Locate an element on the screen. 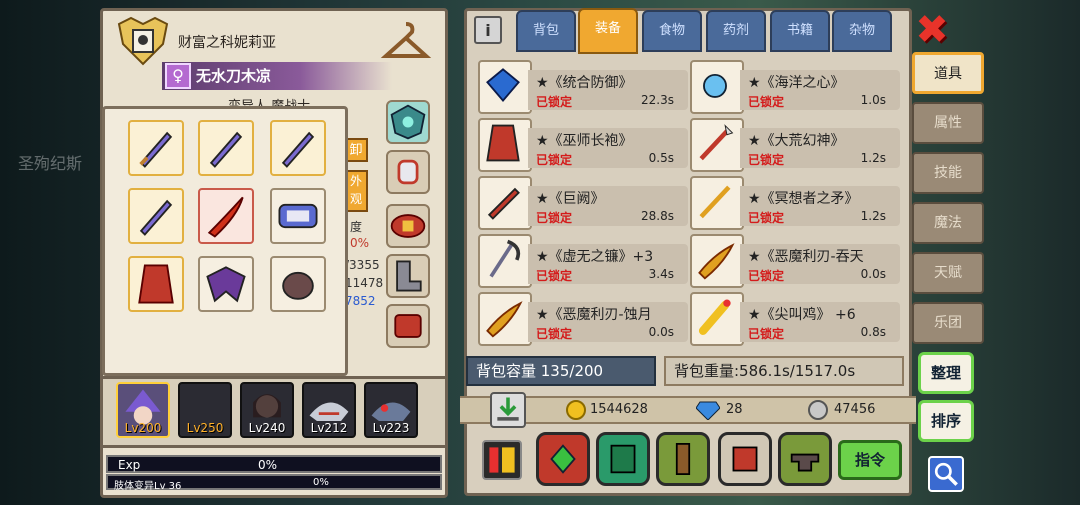 This screenshot has width=1080, height=505. inventory-item: ★《恶魔利刃-吞天 已锁定 0.0s is located at coordinates (795, 261).